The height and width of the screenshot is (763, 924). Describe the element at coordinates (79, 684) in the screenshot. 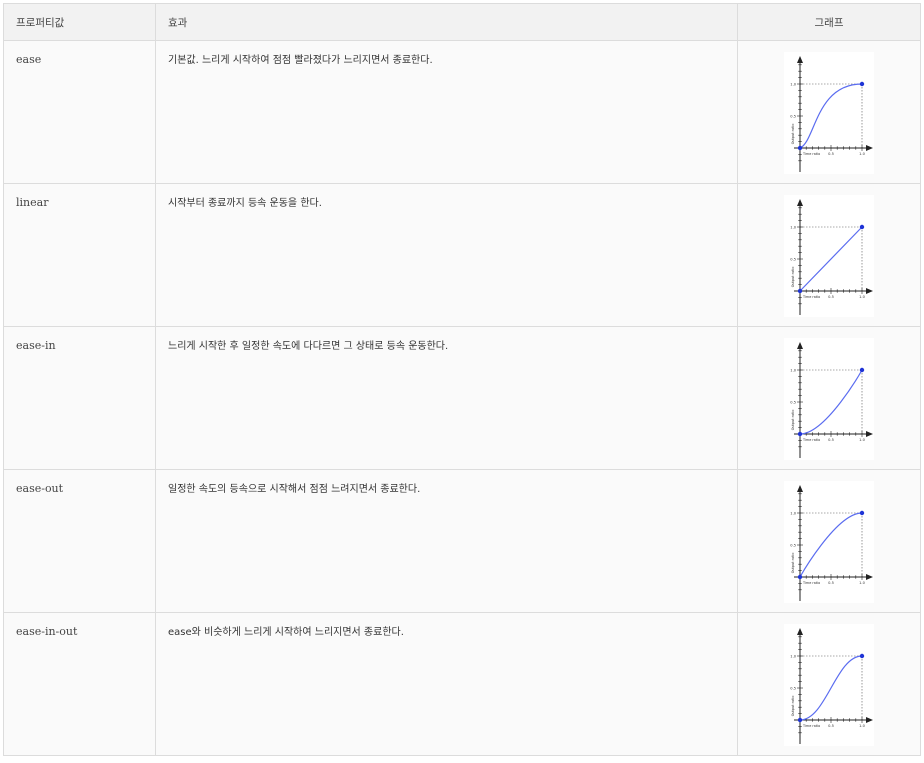

I see `property-value: ease-in-out` at that location.